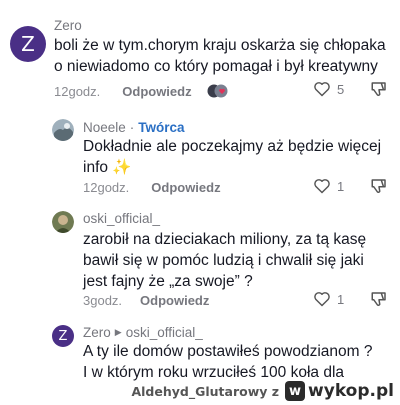 This screenshot has height=405, width=400. I want to click on reply-arrow-icon: ▶, so click(118, 332).